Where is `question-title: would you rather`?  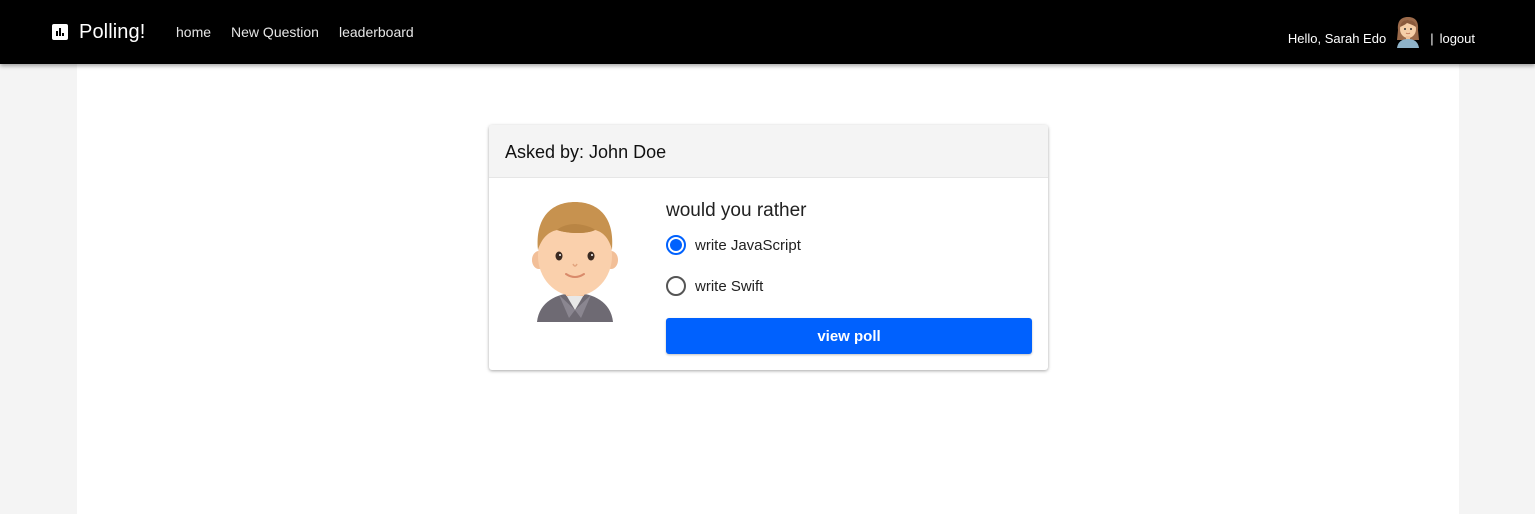
question-title: would you rather is located at coordinates (736, 210).